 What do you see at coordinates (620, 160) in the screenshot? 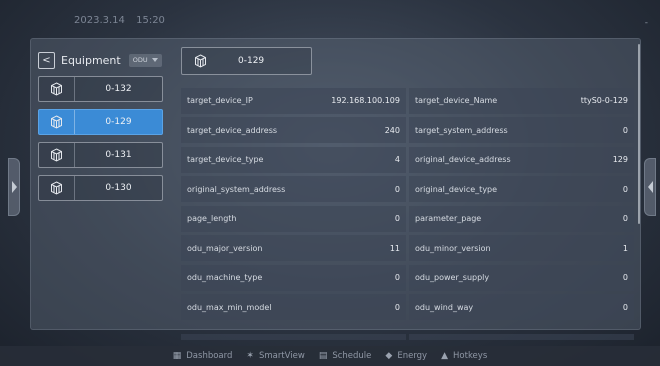
I see `param-value: 129` at bounding box center [620, 160].